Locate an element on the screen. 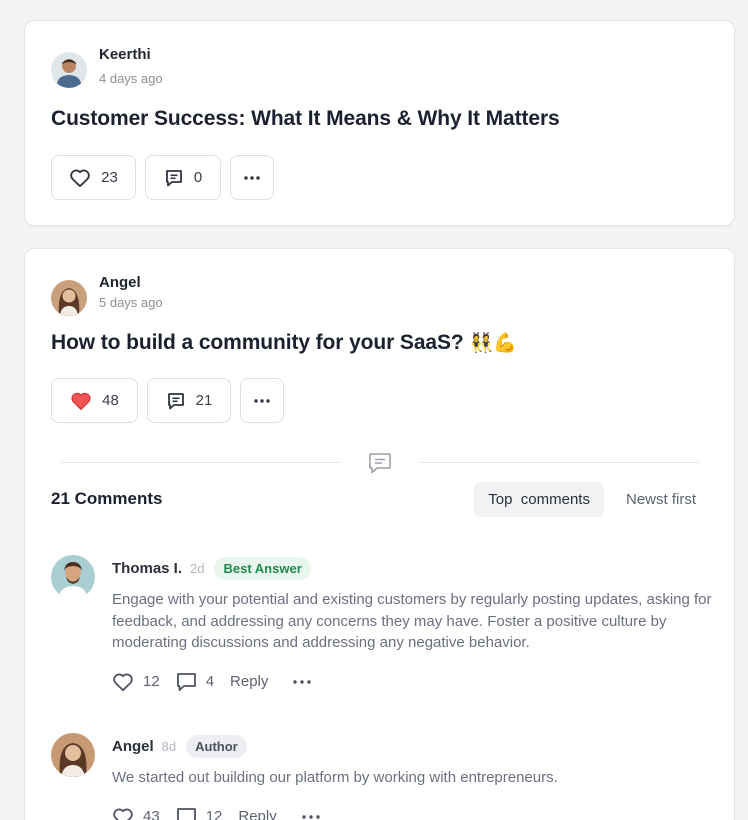  title-emoji: 👯💪 is located at coordinates (493, 343).